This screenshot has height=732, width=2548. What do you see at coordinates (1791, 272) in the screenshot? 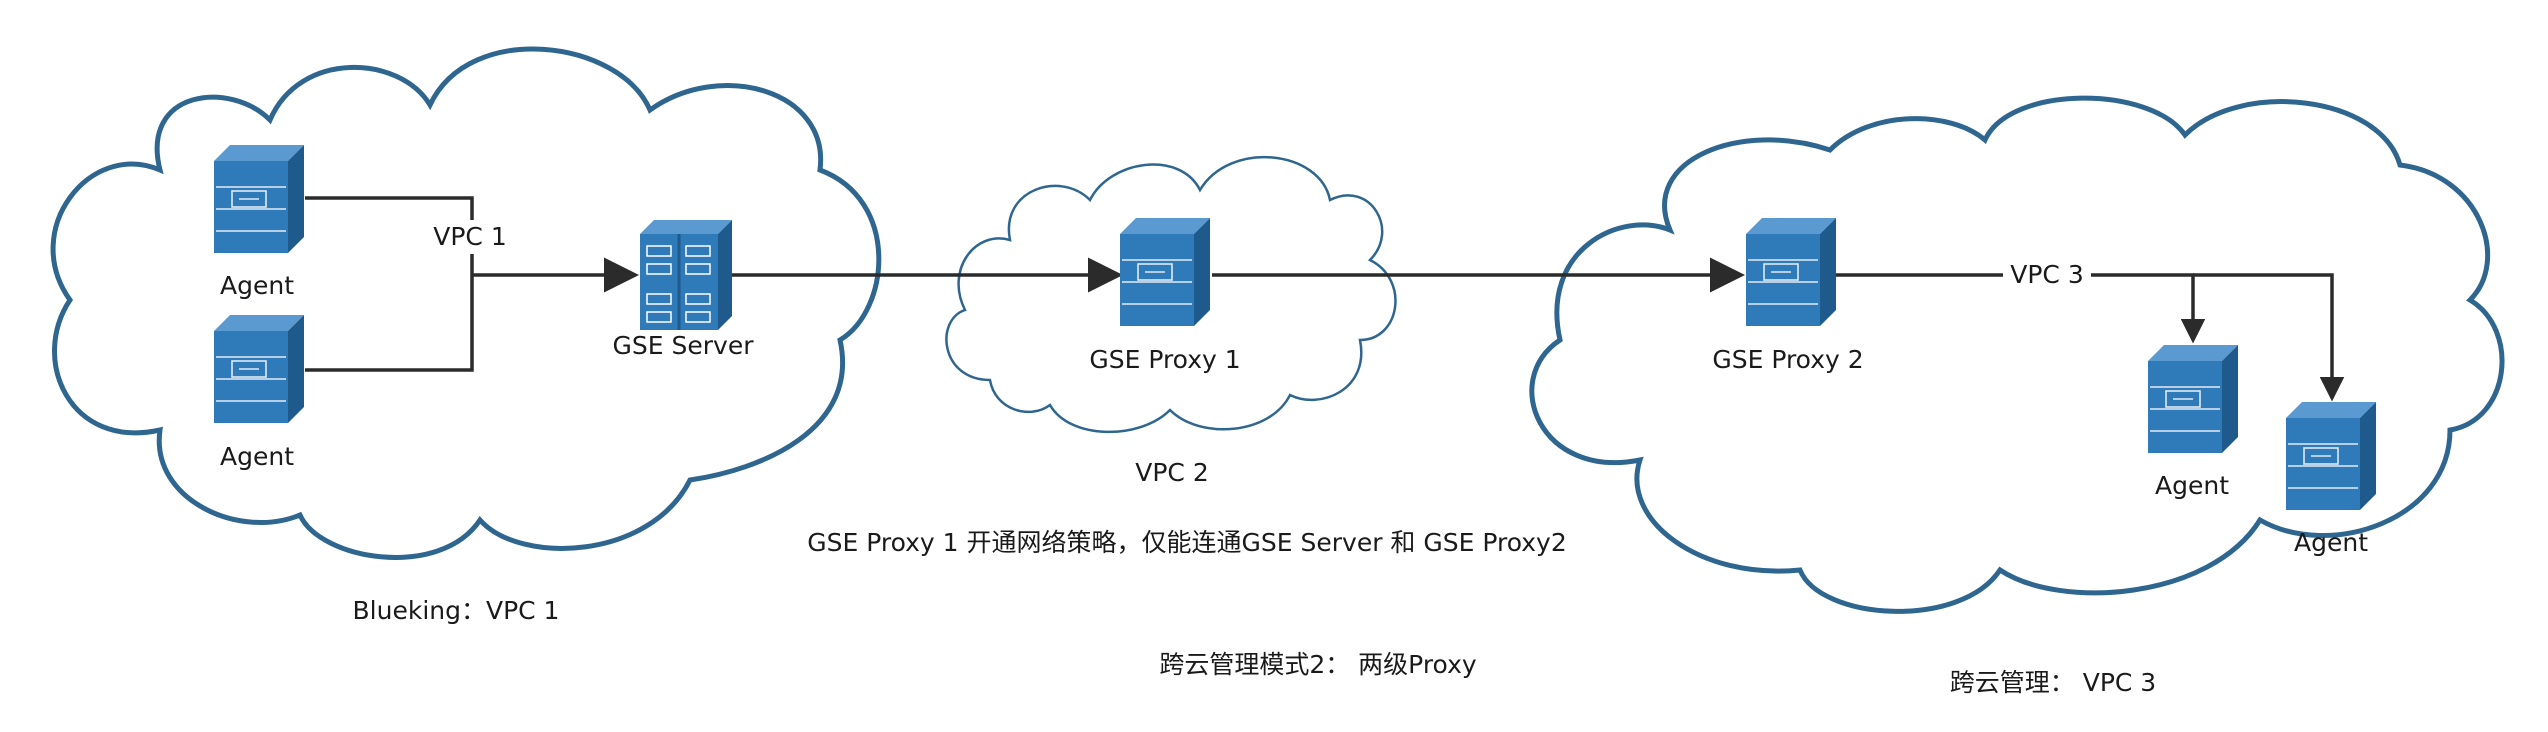
I see `server-icon-gse-proxy2` at bounding box center [1791, 272].